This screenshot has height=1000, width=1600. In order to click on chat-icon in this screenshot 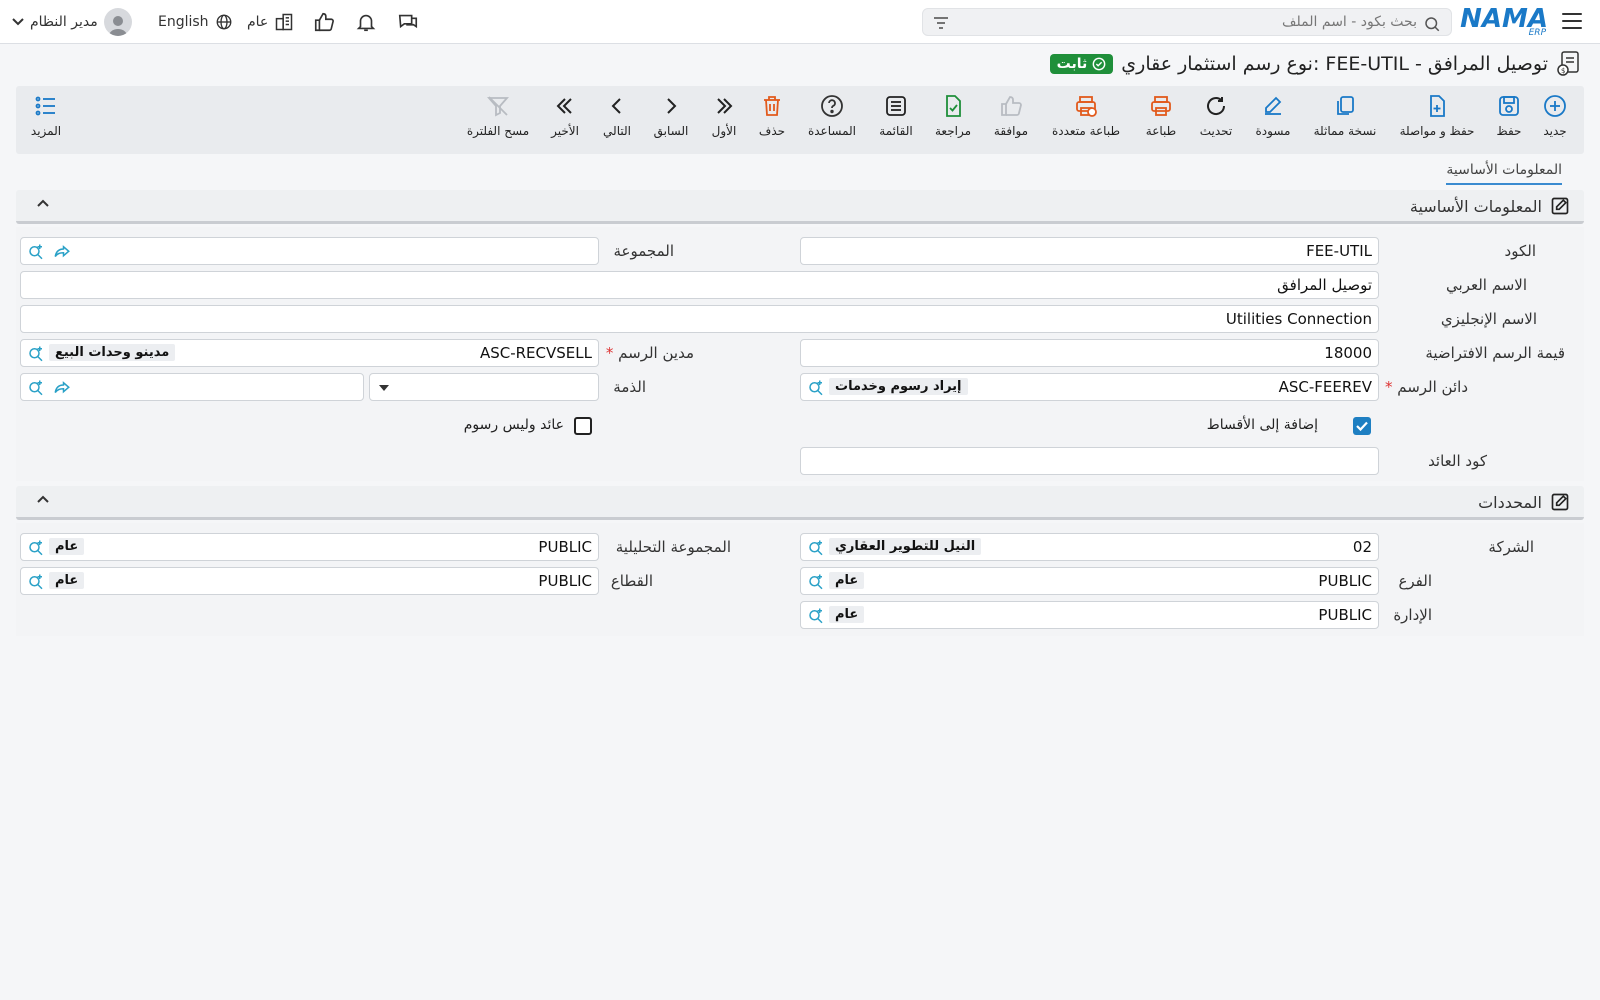, I will do `click(408, 22)`.